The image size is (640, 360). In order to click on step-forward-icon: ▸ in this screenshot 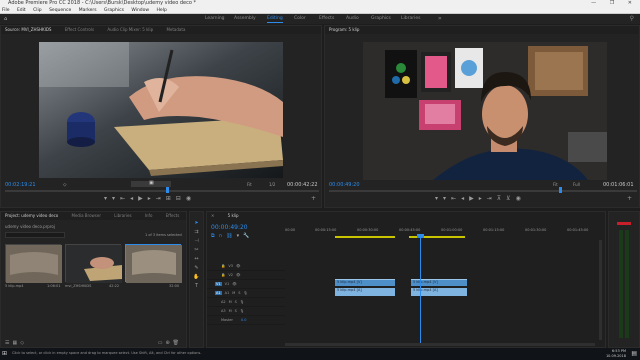, I will do `click(152, 198)`.